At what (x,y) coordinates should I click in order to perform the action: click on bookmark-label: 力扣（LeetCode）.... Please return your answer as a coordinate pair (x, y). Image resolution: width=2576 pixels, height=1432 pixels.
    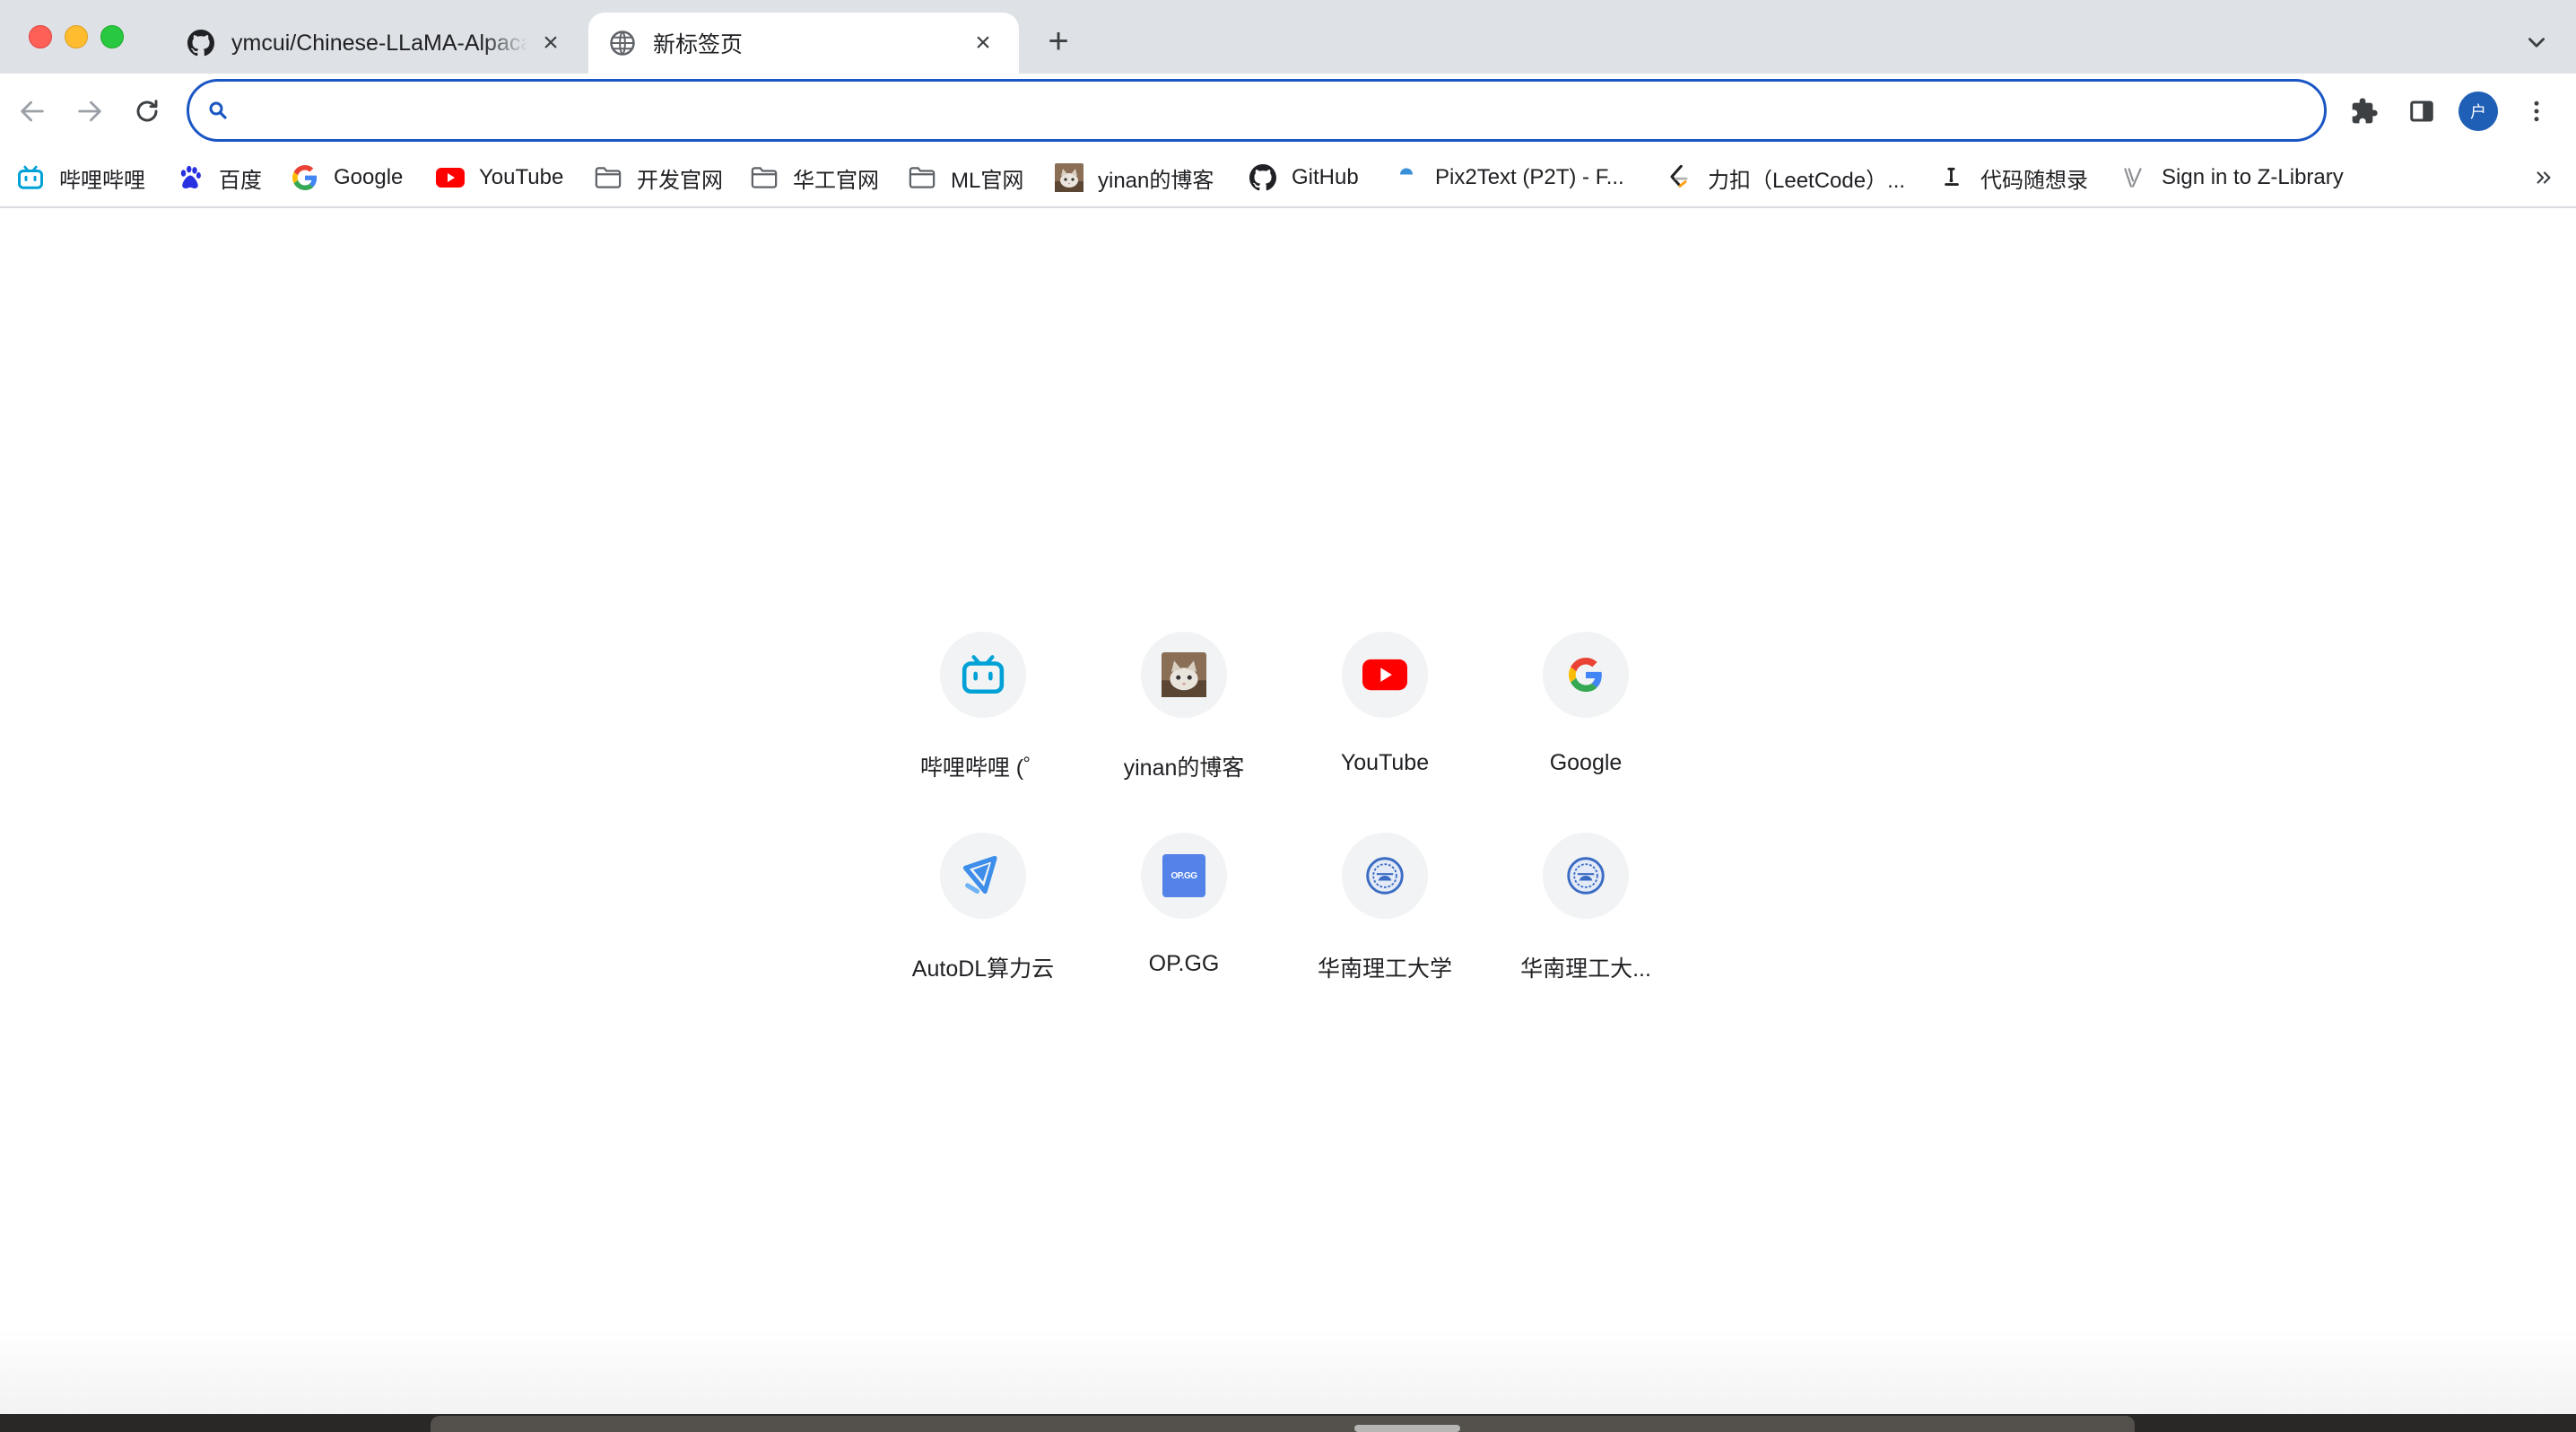
    Looking at the image, I should click on (1807, 180).